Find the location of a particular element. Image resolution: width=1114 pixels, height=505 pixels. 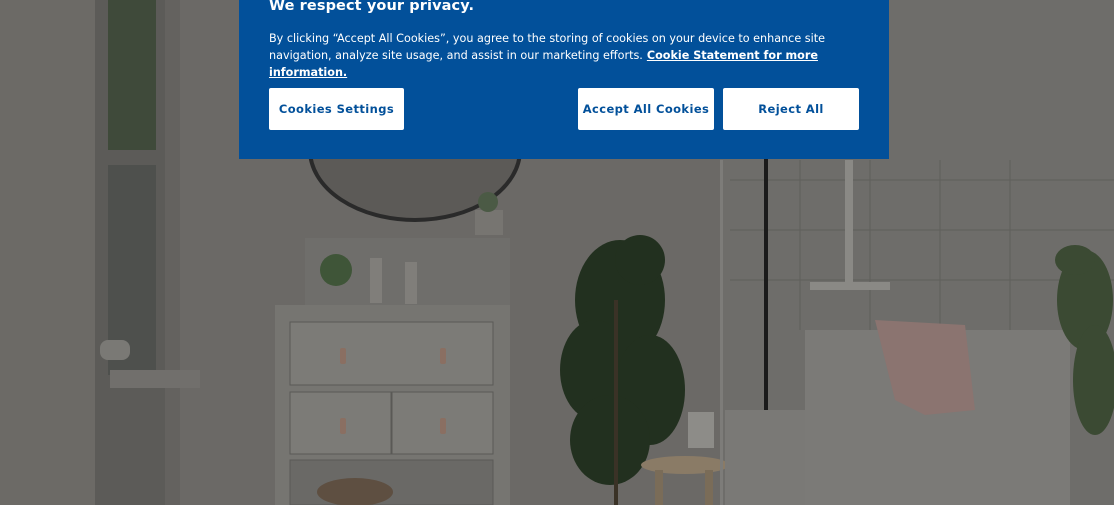

accept-all-cookies-button: Accept All Cookies is located at coordinates (646, 109).